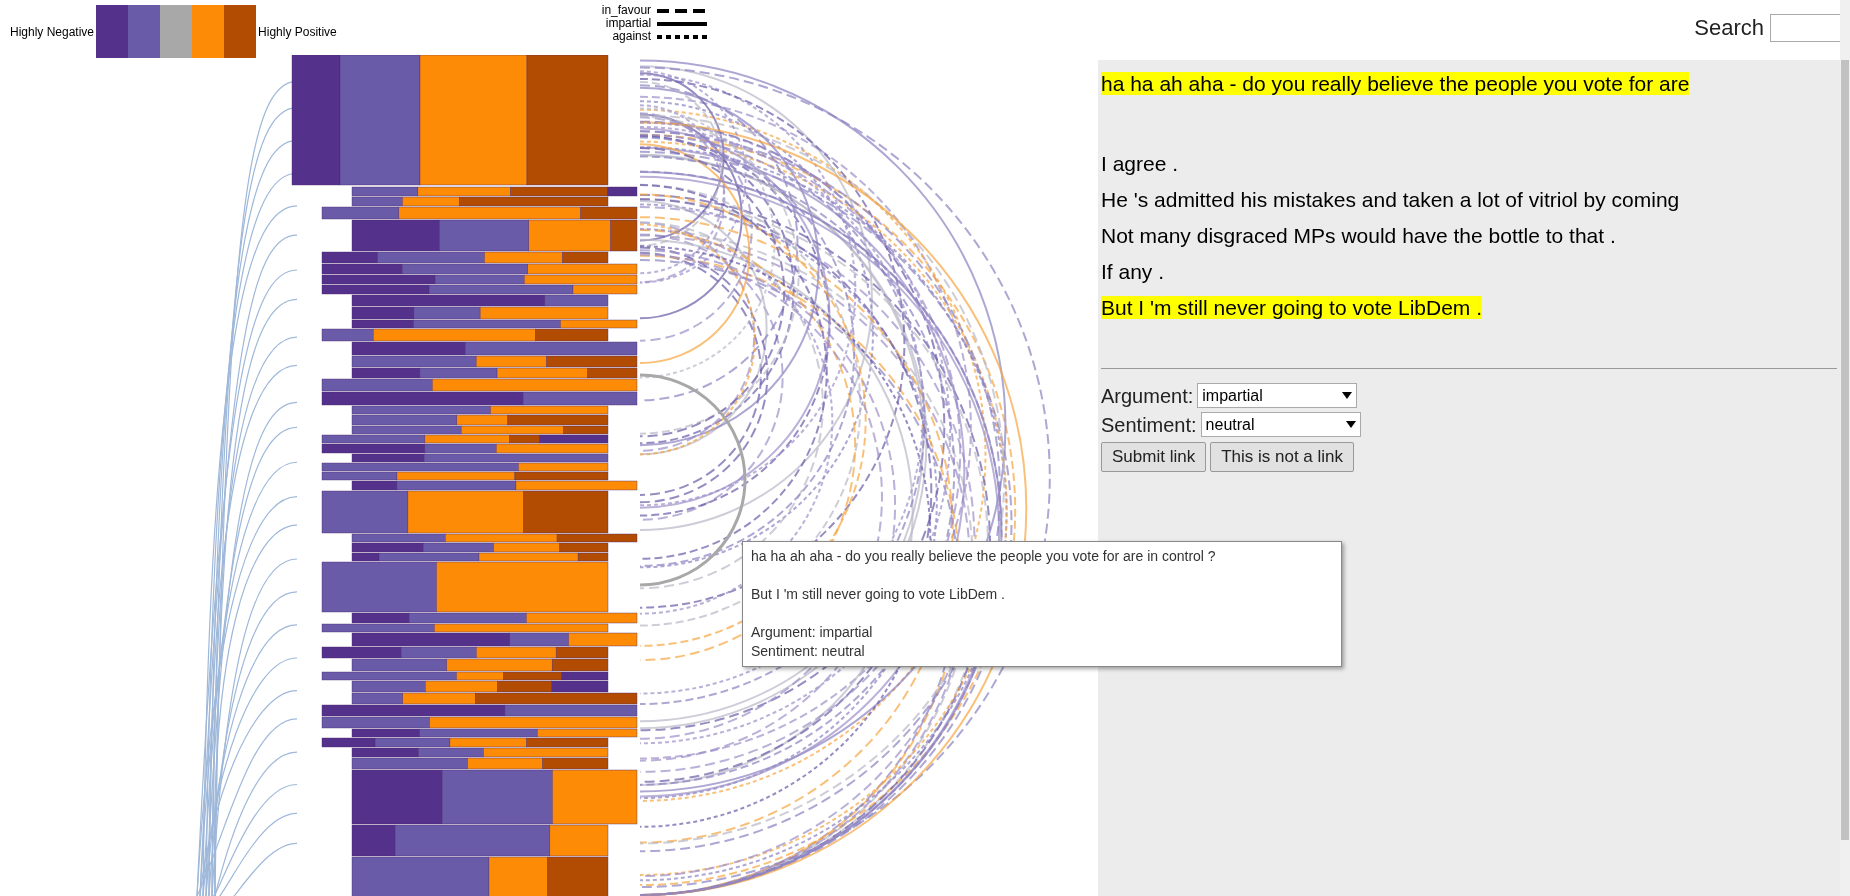 The width and height of the screenshot is (1850, 896). Describe the element at coordinates (632, 36) in the screenshot. I see `line-legend-label: against` at that location.